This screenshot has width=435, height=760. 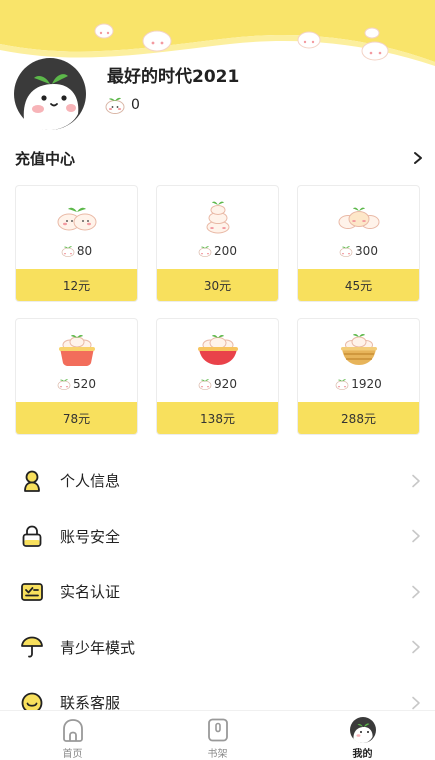 I want to click on pack-coin-amount: 200, so click(x=217, y=251).